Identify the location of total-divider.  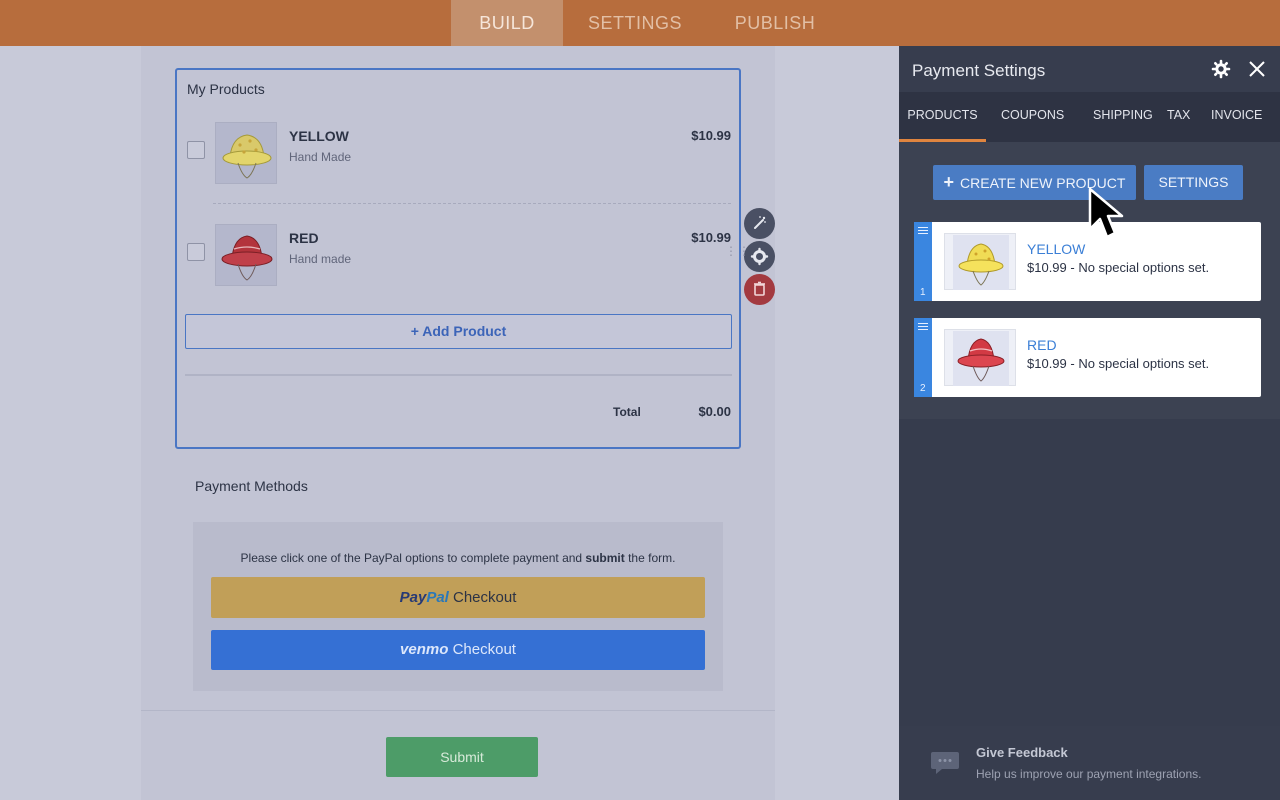
(458, 375).